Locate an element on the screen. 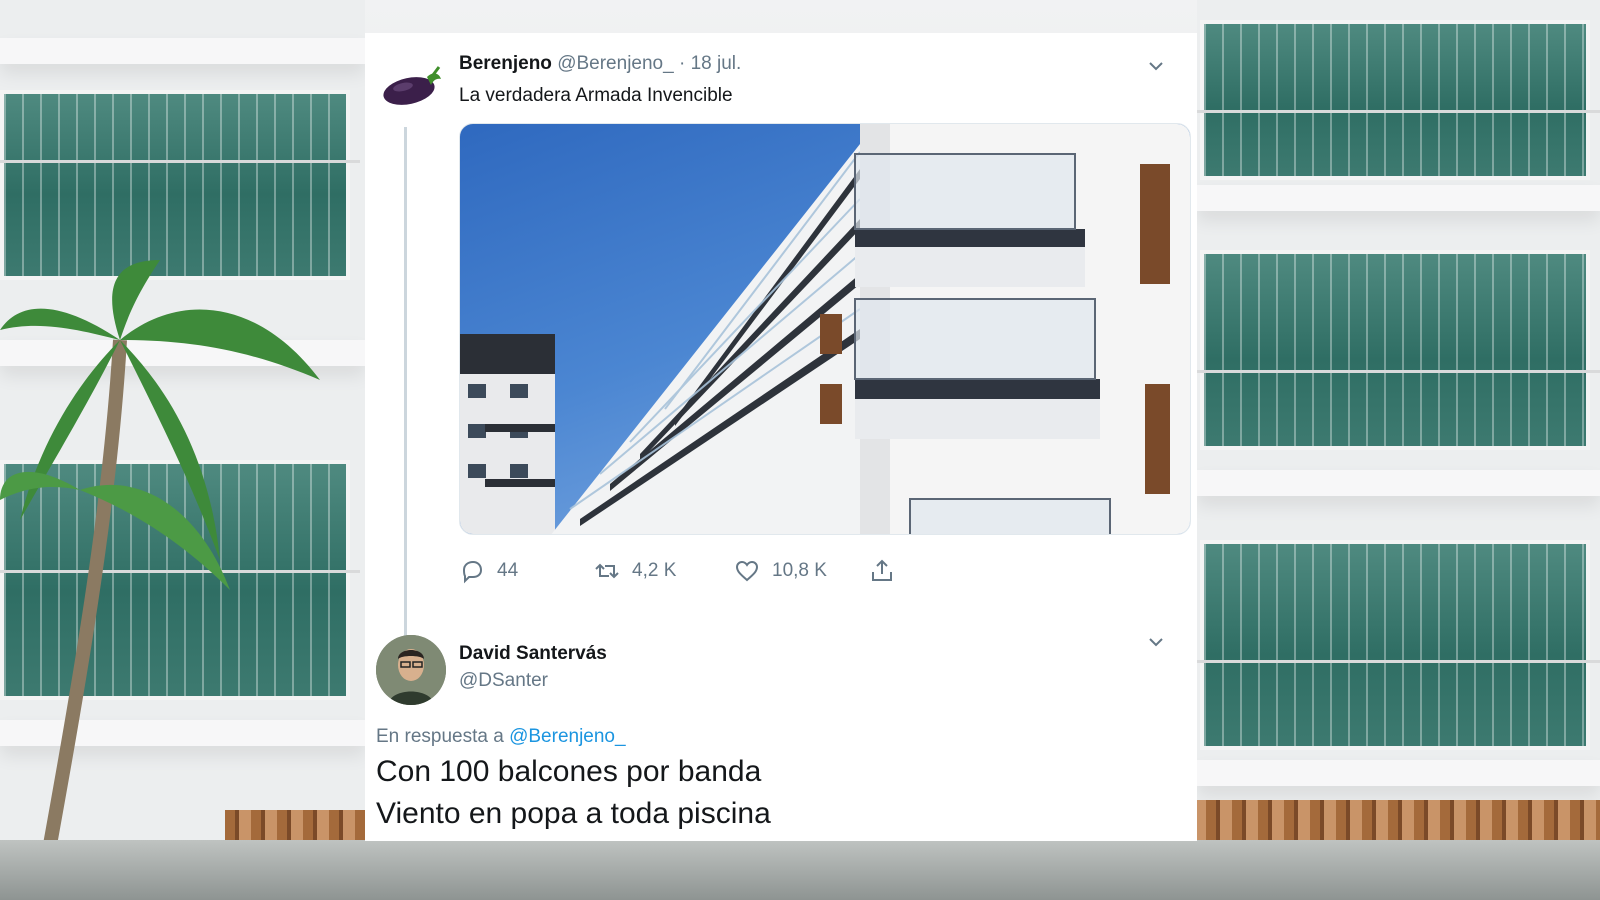 The height and width of the screenshot is (900, 1600). avatar is located at coordinates (411, 670).